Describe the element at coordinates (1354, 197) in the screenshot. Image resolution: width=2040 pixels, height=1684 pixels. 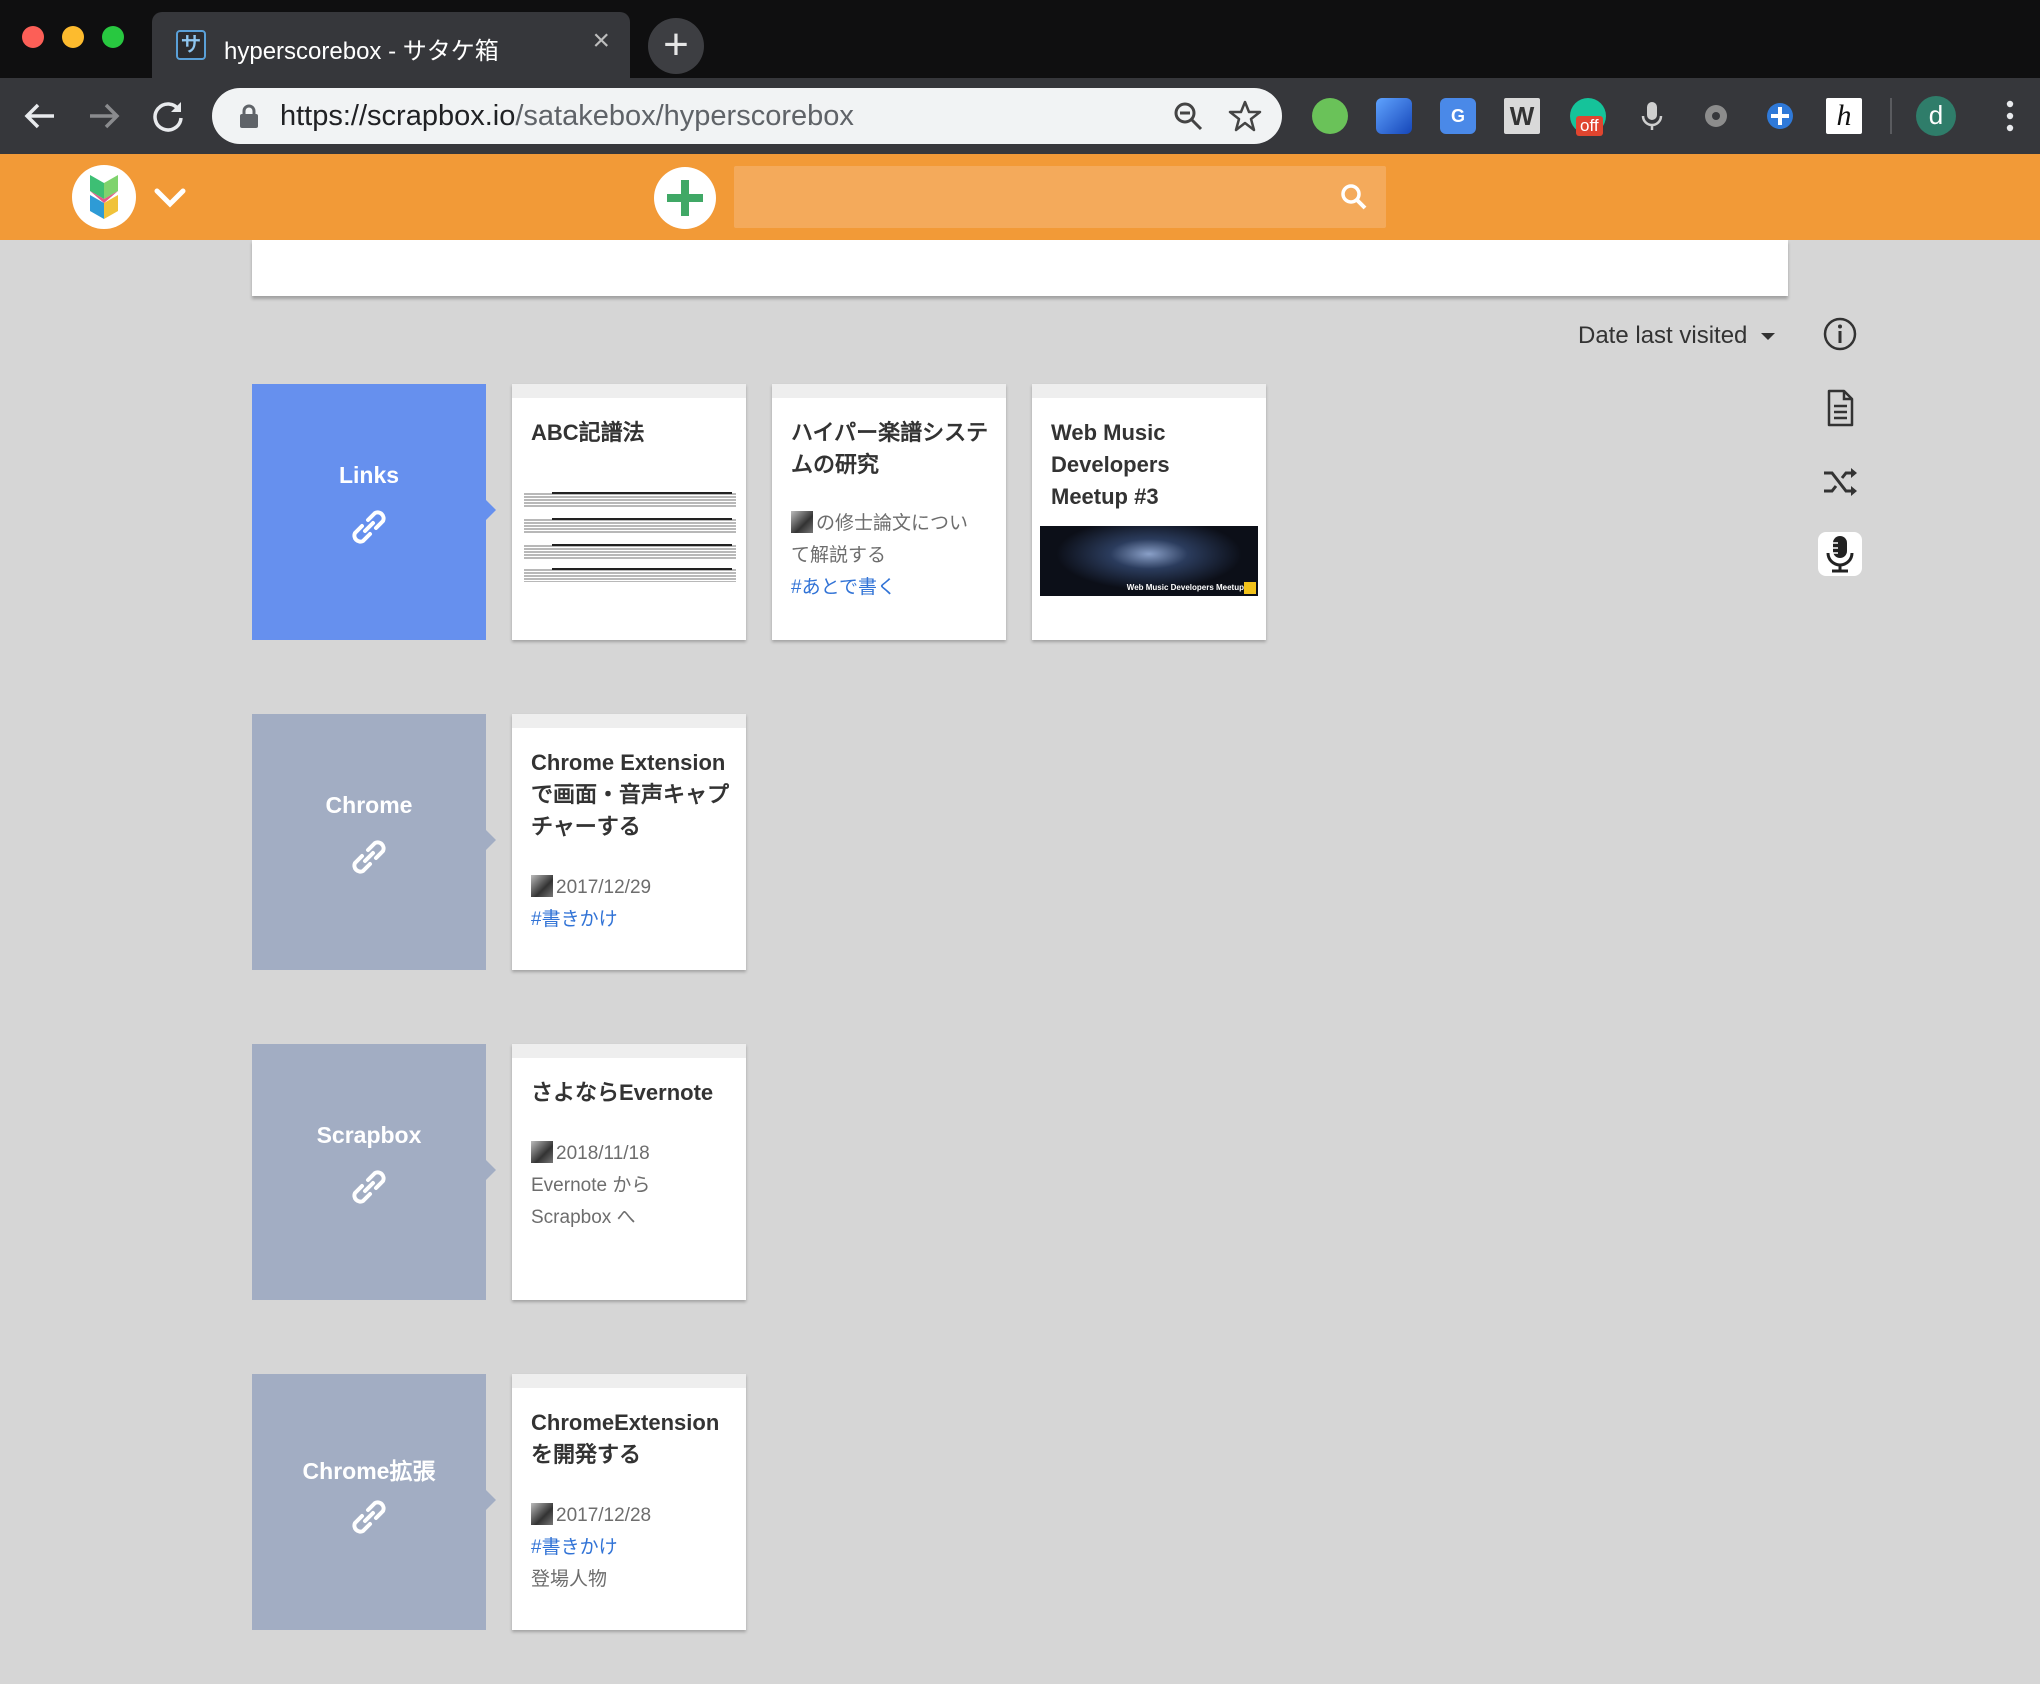
I see `search-icon` at that location.